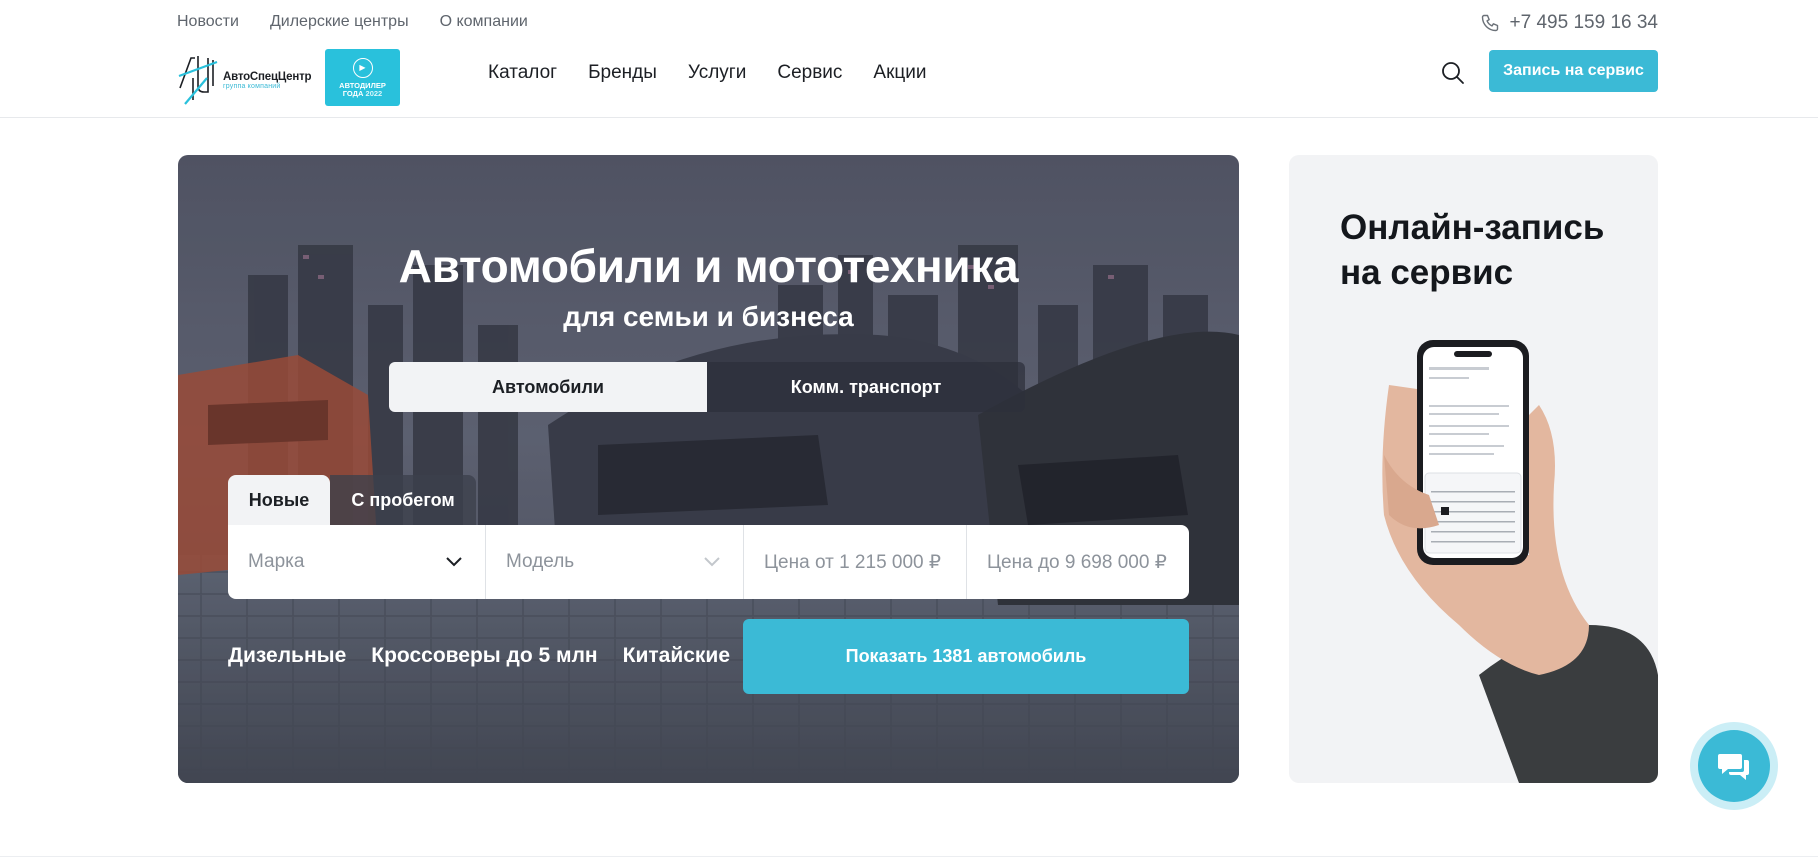 This screenshot has height=859, width=1818. What do you see at coordinates (1453, 73) in the screenshot?
I see `search-icon` at bounding box center [1453, 73].